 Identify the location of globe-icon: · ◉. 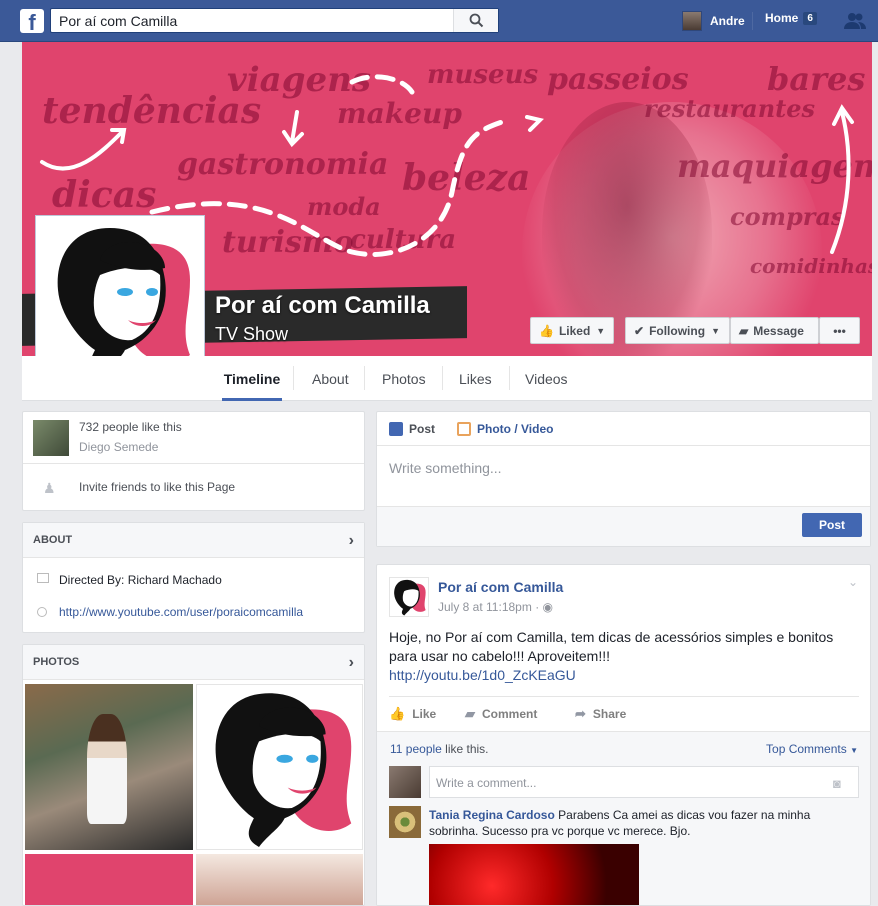
(544, 607).